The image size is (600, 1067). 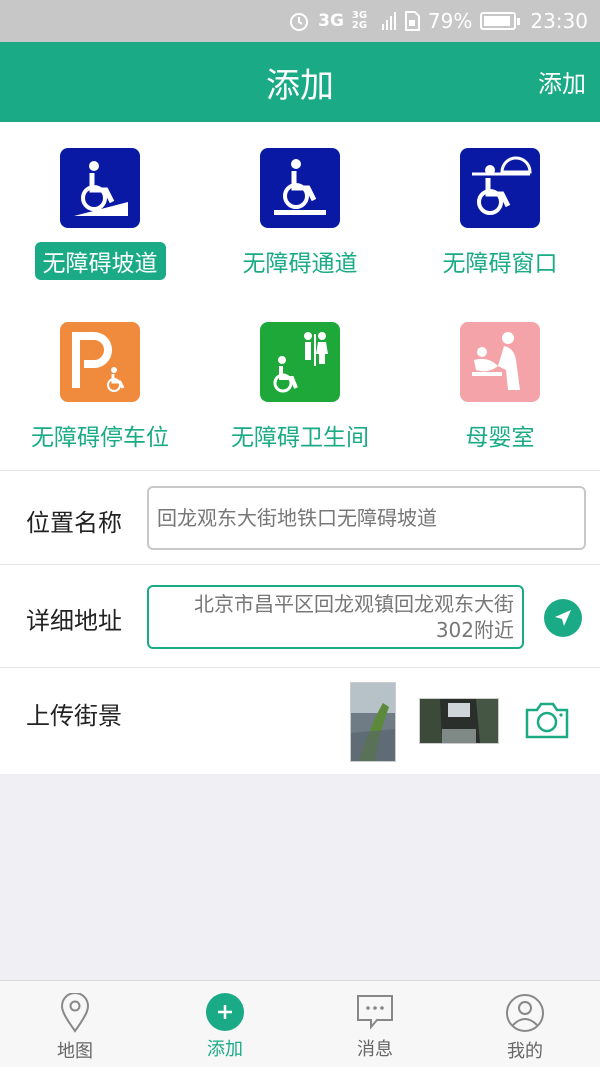 What do you see at coordinates (500, 21) in the screenshot?
I see `battery-icon` at bounding box center [500, 21].